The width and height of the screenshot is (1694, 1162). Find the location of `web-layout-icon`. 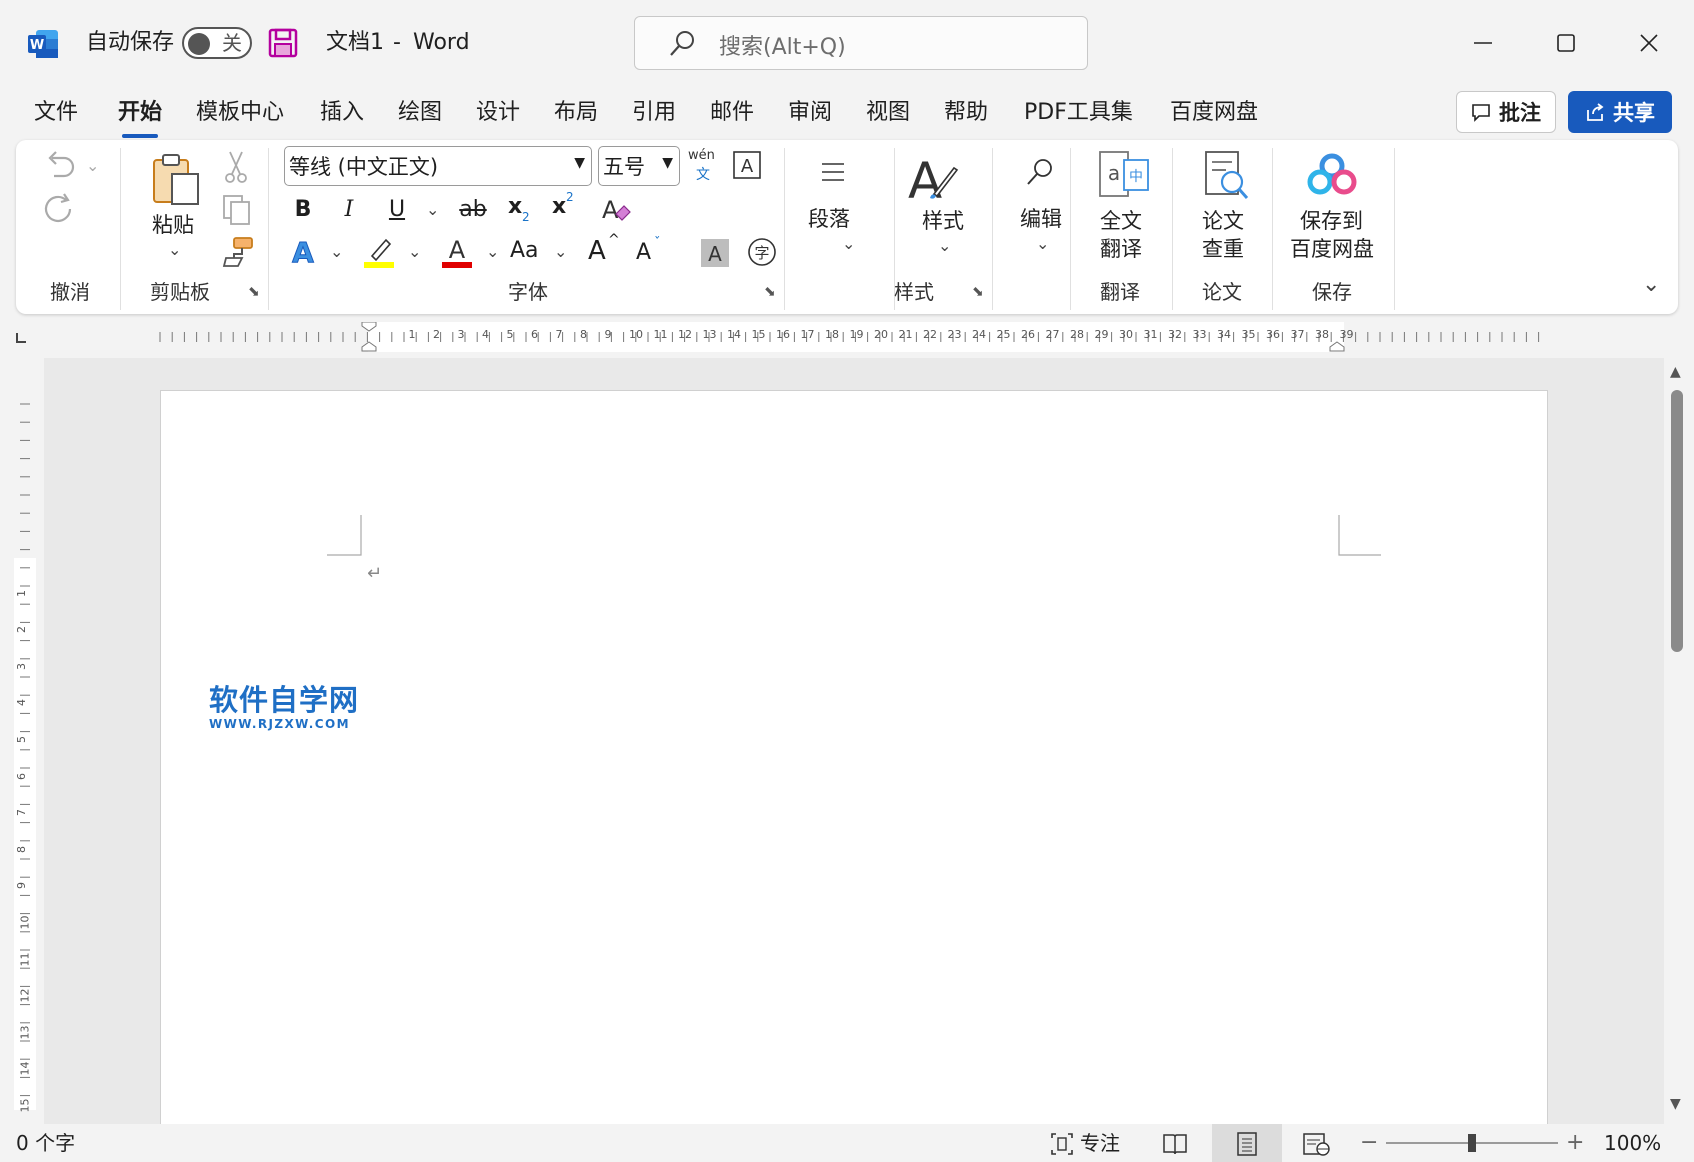

web-layout-icon is located at coordinates (1316, 1144).